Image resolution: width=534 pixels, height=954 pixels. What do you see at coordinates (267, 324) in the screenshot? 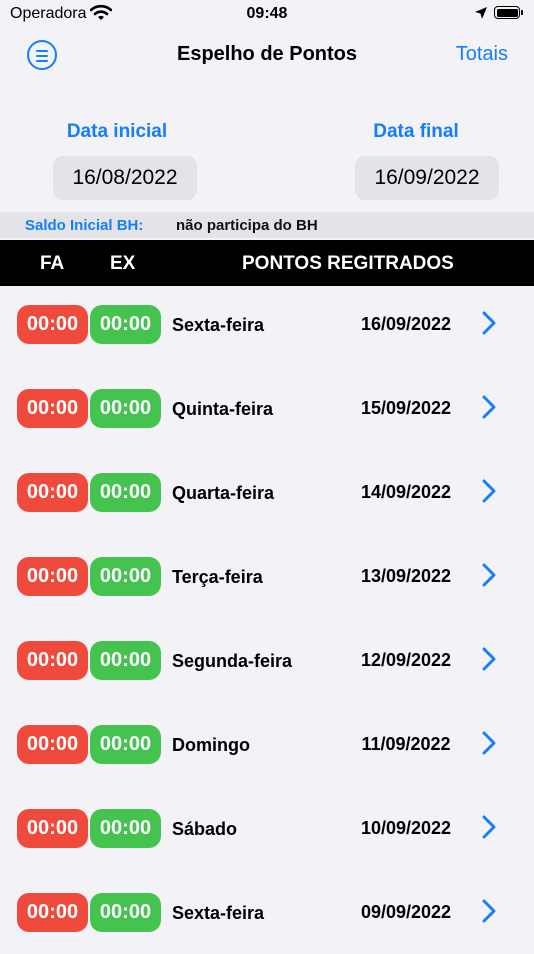
I see `list-item: 00:00 00:00 Sexta-feira 16/09/2022` at bounding box center [267, 324].